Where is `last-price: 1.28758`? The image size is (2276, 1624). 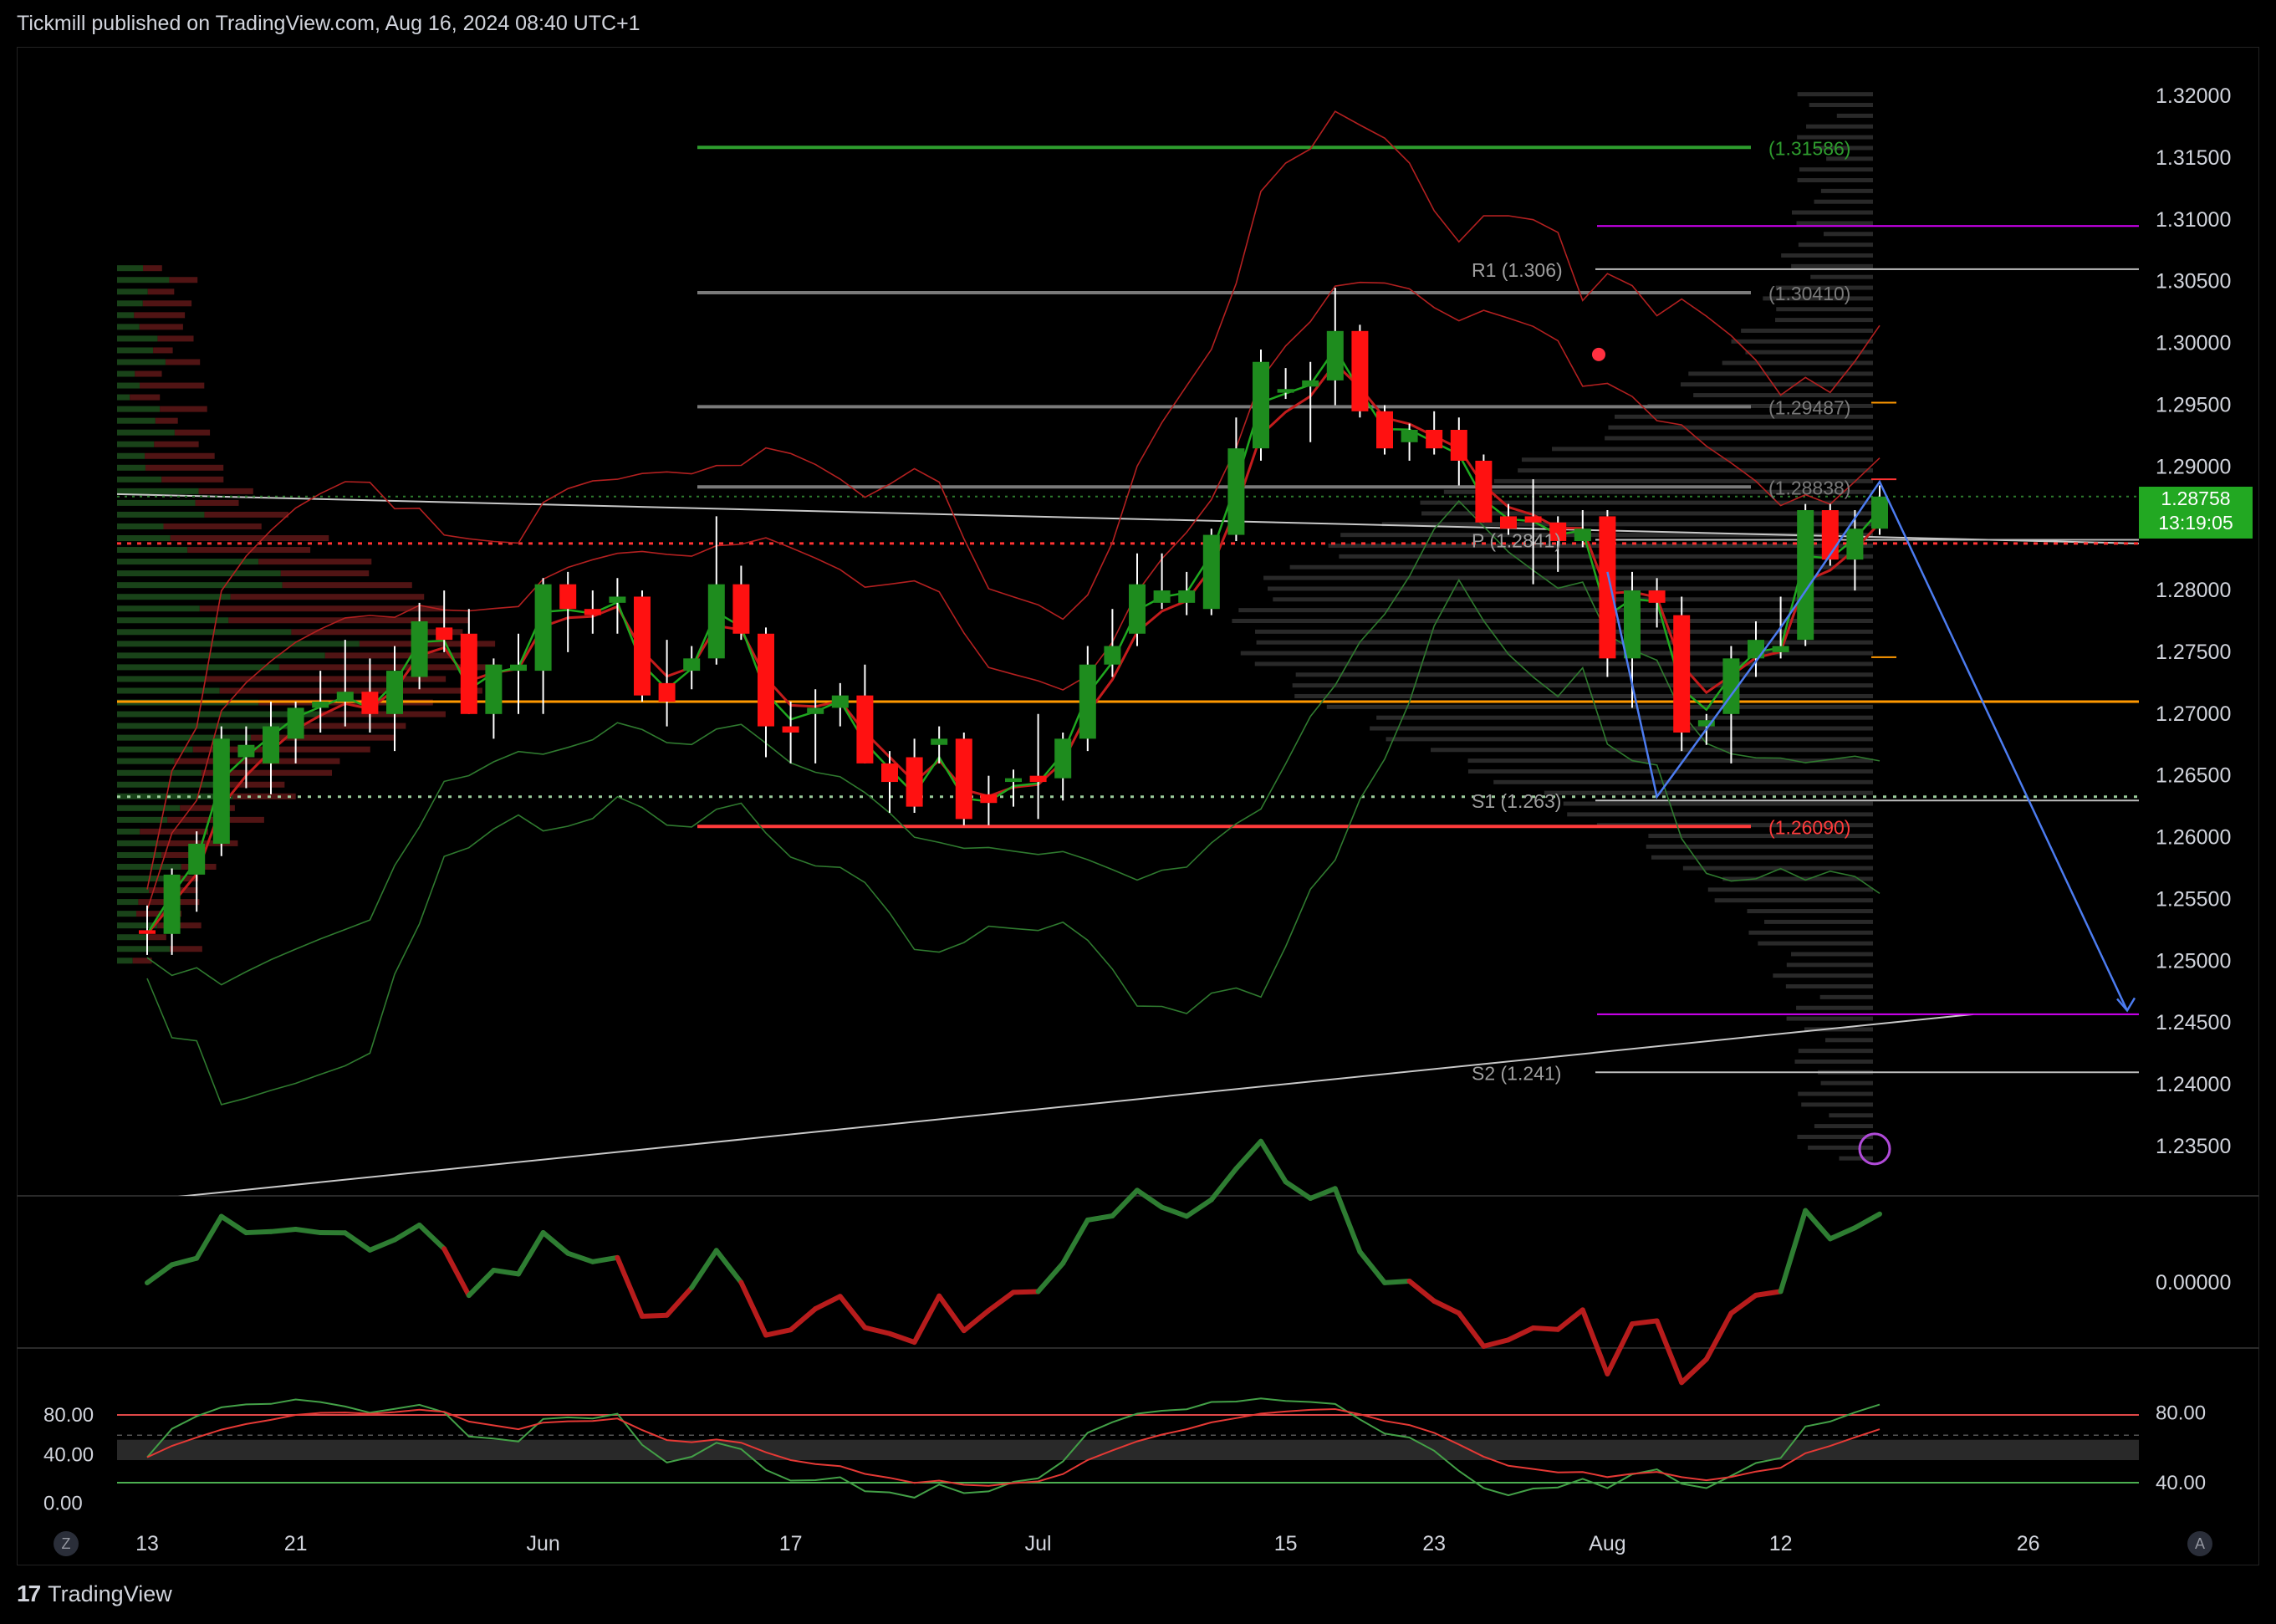
last-price: 1.28758 is located at coordinates (2196, 498).